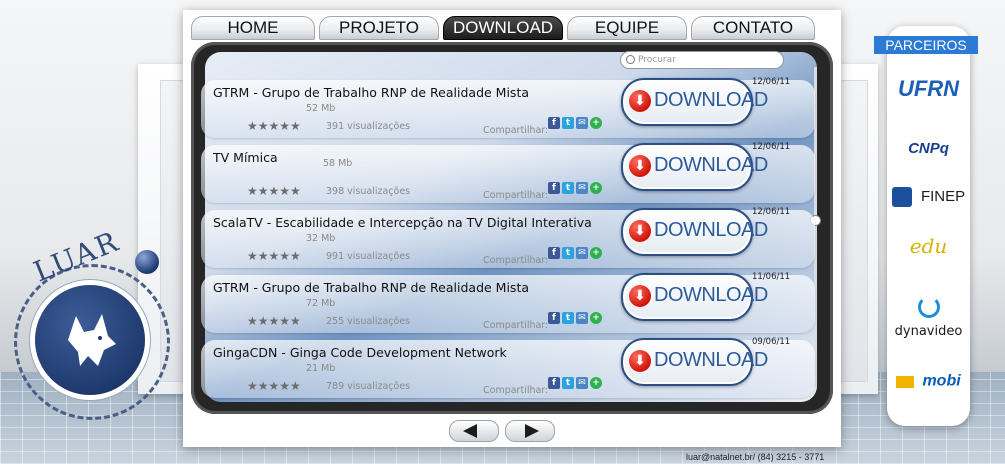 Image resolution: width=1005 pixels, height=464 pixels. What do you see at coordinates (928, 196) in the screenshot?
I see `partner-logo-finep: FINEP` at bounding box center [928, 196].